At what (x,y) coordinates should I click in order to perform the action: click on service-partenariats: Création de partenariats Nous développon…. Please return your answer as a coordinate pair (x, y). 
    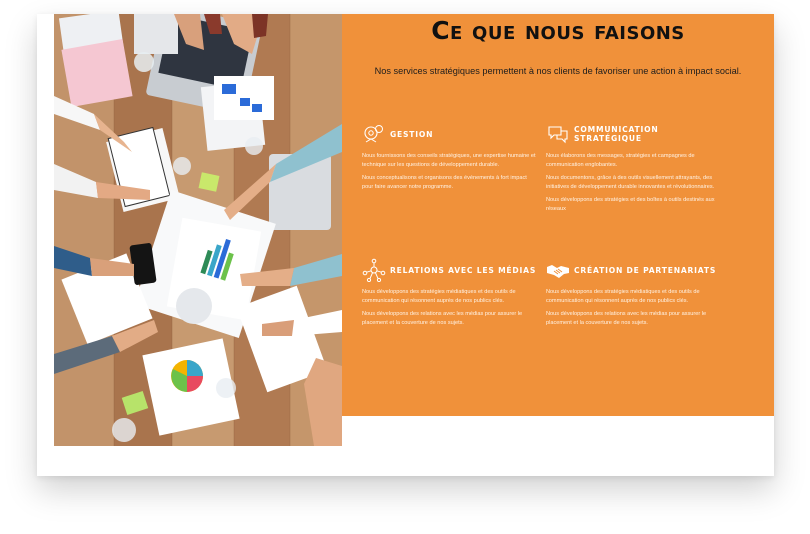
    Looking at the image, I should click on (634, 292).